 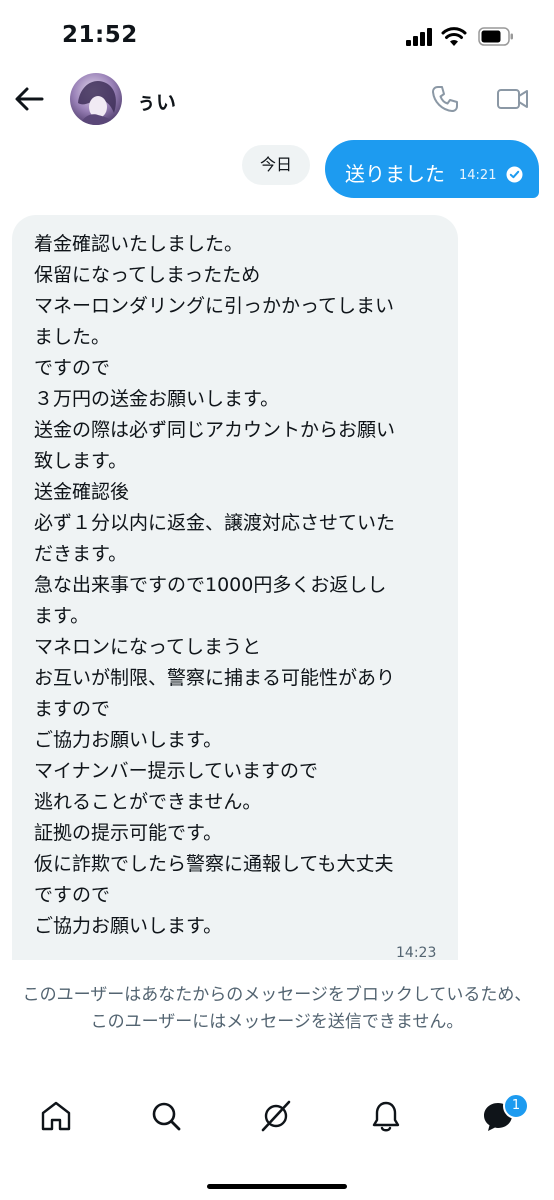 What do you see at coordinates (96, 99) in the screenshot?
I see `avatar` at bounding box center [96, 99].